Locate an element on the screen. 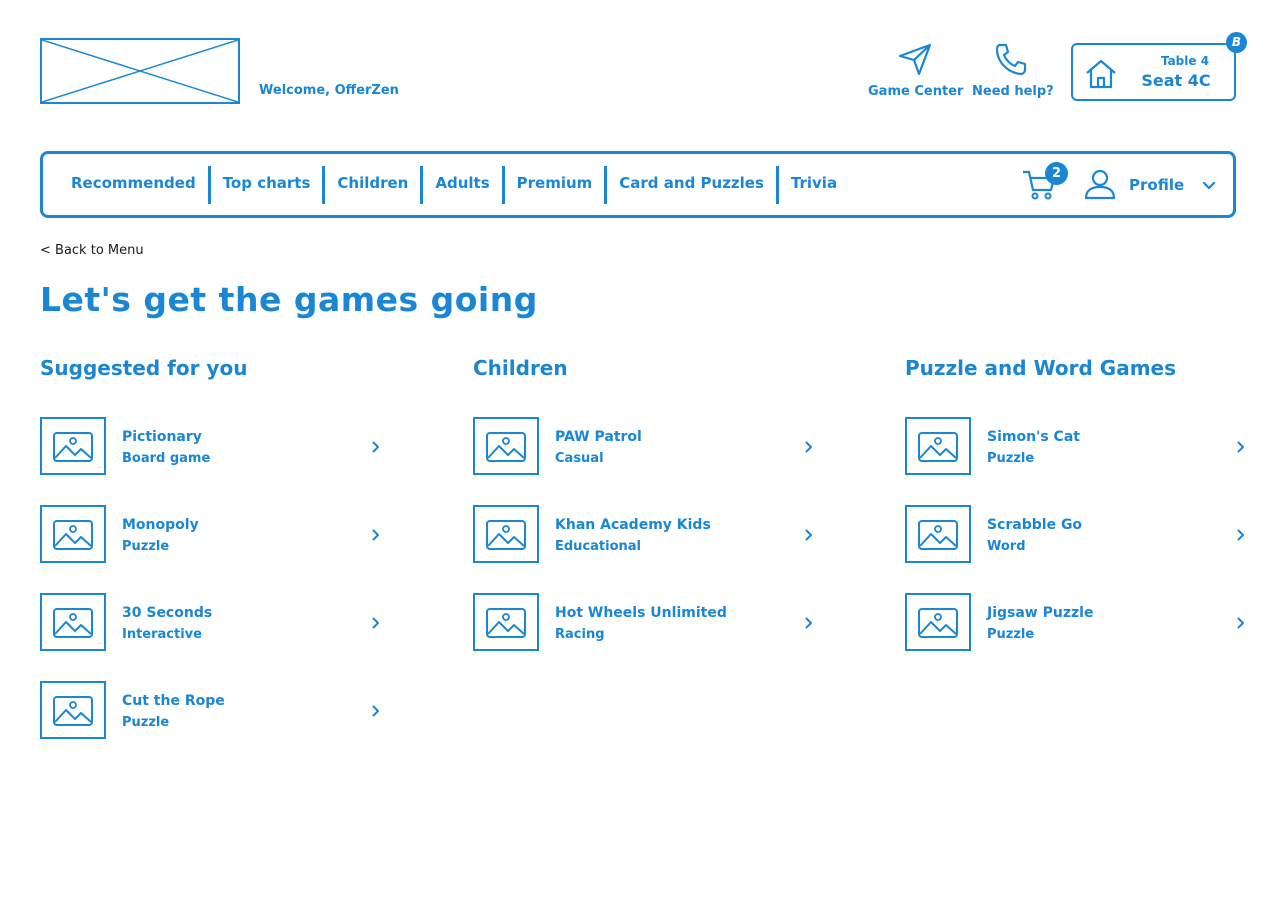 The width and height of the screenshot is (1280, 908). need-help-label: Need help? is located at coordinates (1013, 91).